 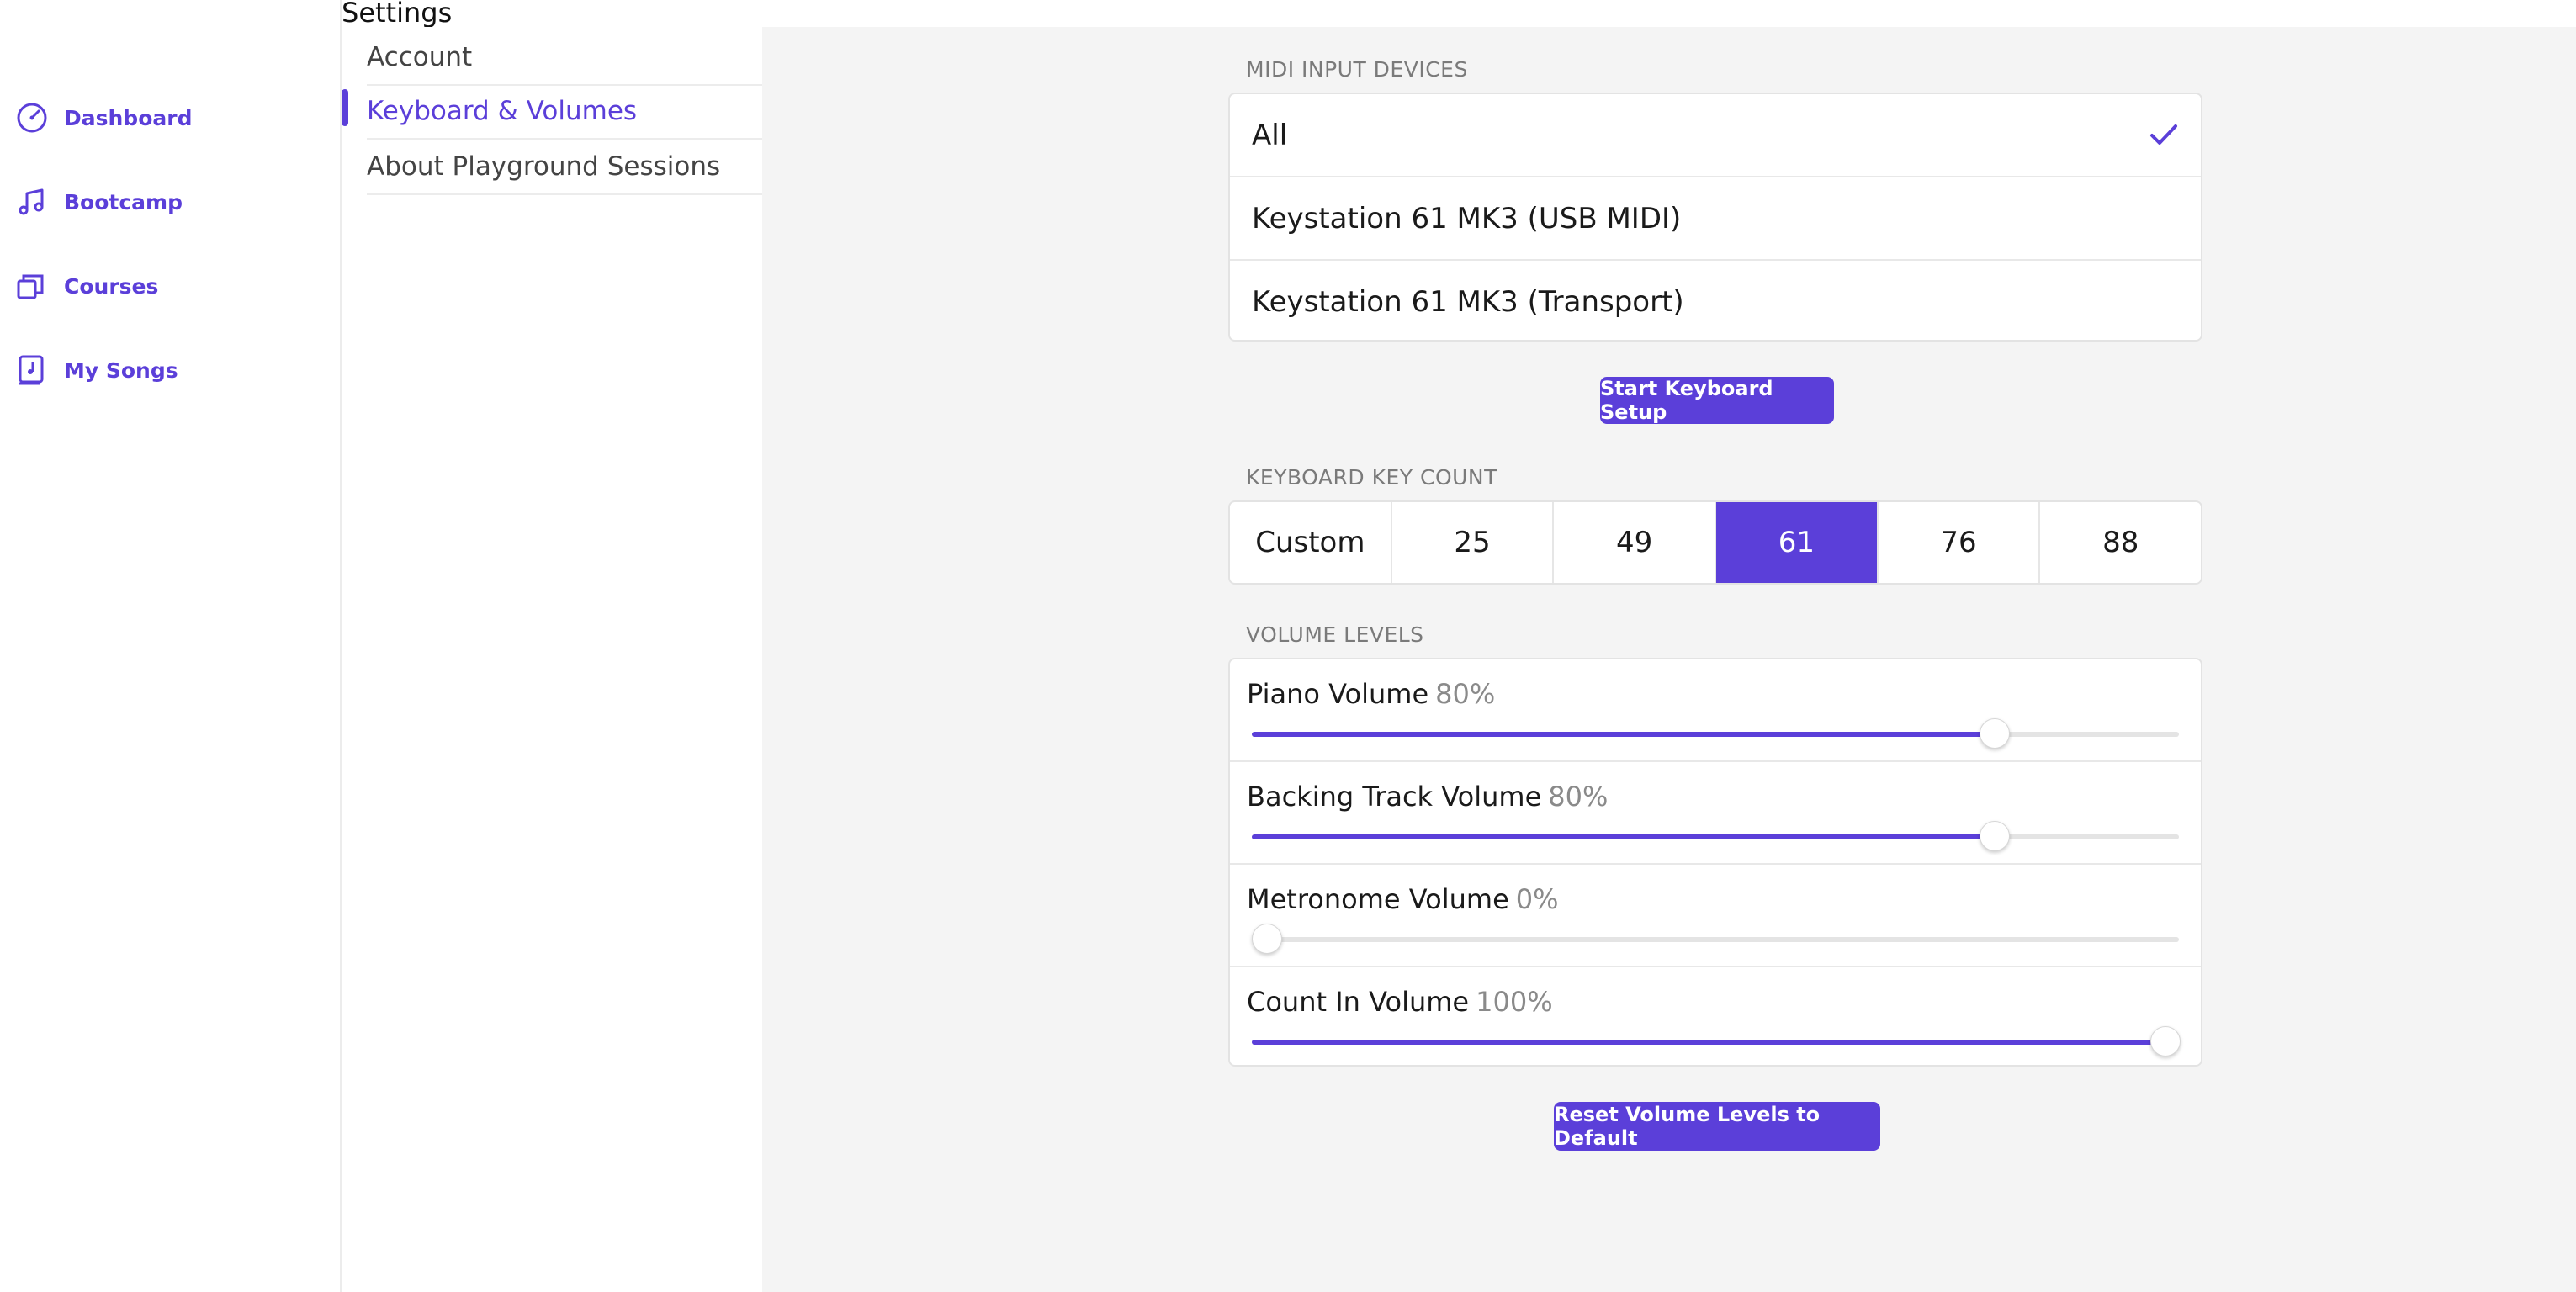 What do you see at coordinates (1715, 813) in the screenshot?
I see `volume-row-backing-track: Backing Track Volume 80%` at bounding box center [1715, 813].